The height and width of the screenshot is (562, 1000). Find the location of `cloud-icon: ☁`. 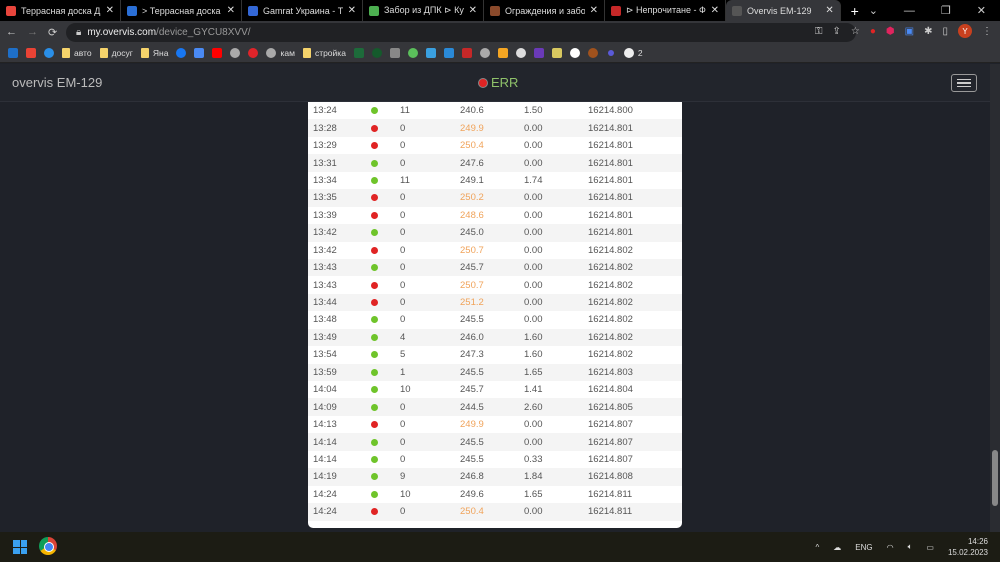

cloud-icon: ☁ is located at coordinates (837, 547).